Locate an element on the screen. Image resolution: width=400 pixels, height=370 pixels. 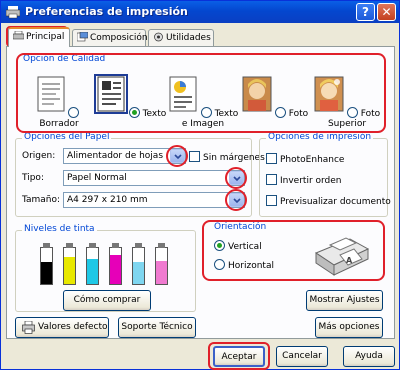
svg-text: A is located at coordinates (349, 260).